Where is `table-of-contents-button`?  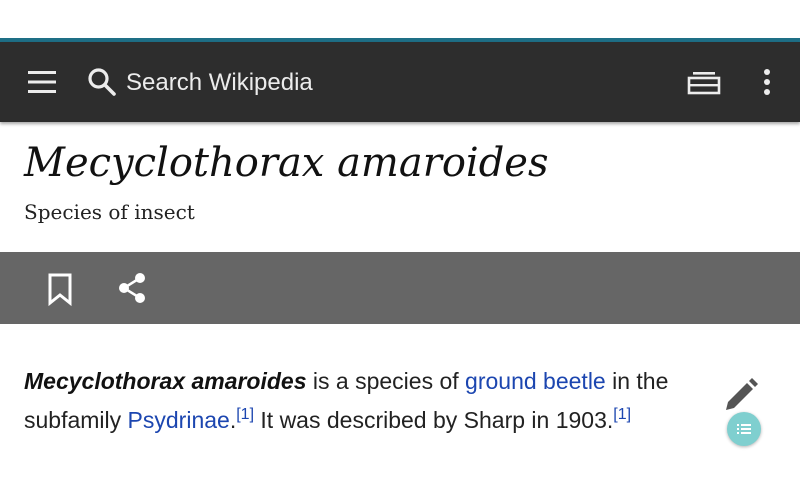 table-of-contents-button is located at coordinates (744, 429).